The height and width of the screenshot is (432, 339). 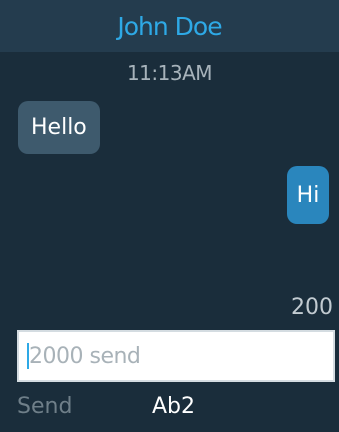 I want to click on message-input-value: 2000 send, so click(x=85, y=356).